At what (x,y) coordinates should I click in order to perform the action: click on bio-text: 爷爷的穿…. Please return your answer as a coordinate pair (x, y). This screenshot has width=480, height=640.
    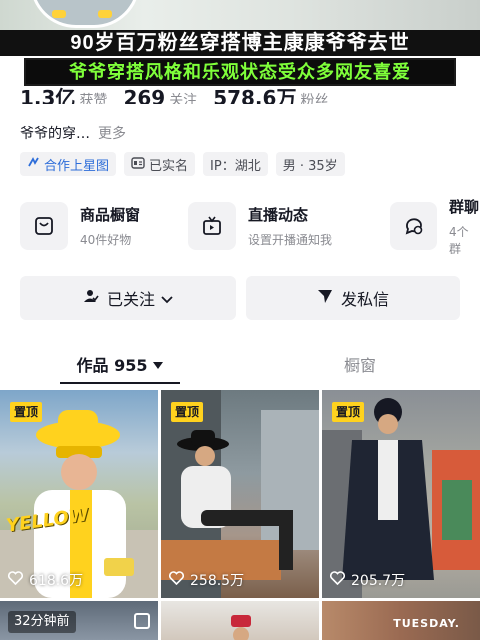
    Looking at the image, I should click on (55, 134).